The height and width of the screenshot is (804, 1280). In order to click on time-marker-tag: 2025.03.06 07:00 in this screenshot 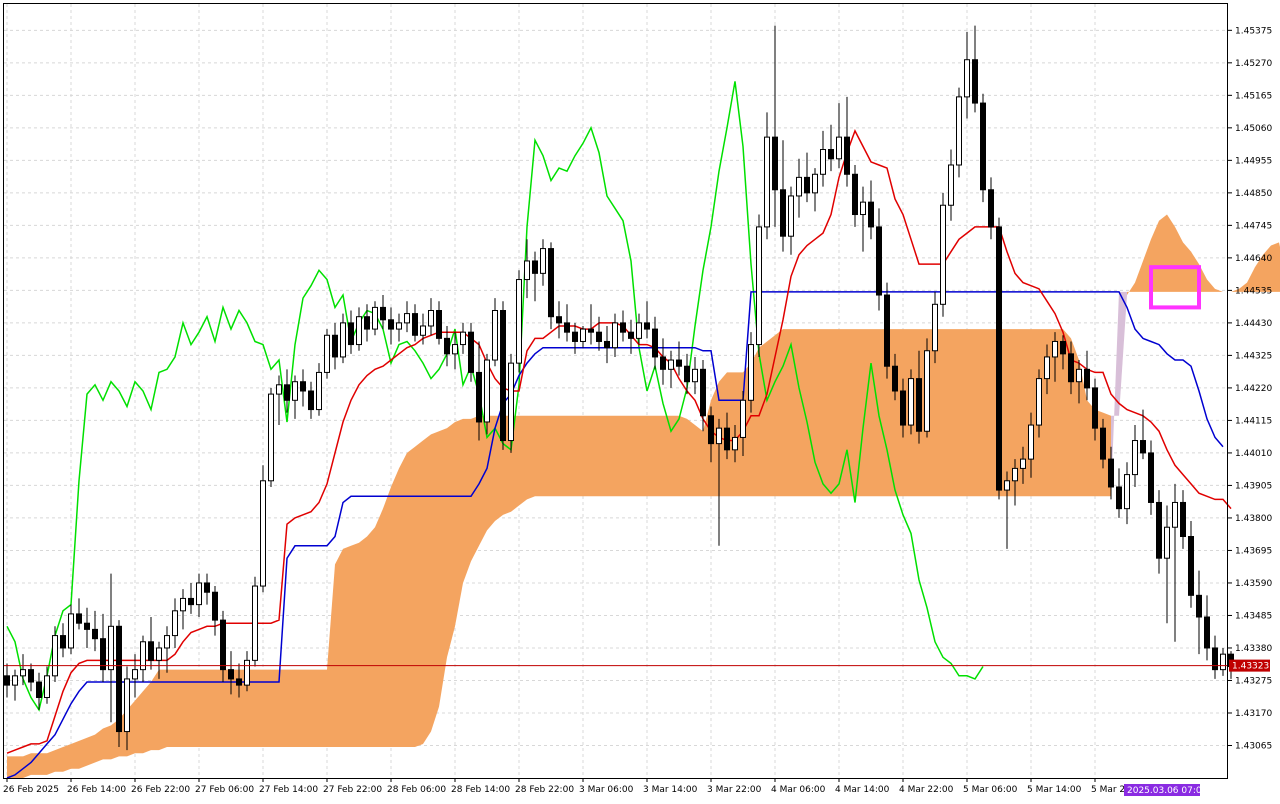, I will do `click(1166, 790)`.